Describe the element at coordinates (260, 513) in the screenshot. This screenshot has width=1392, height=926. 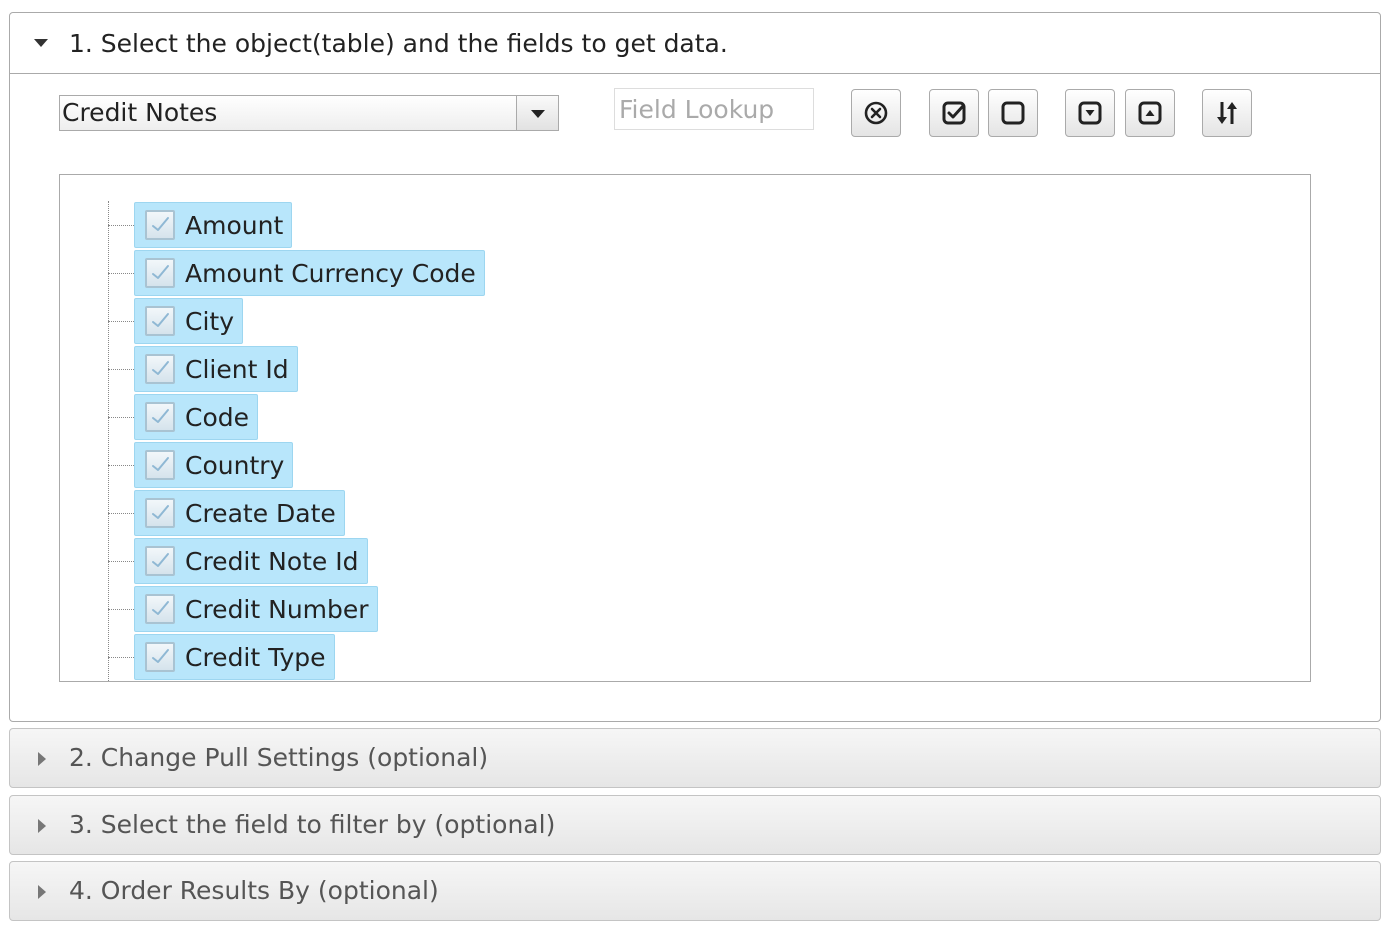
I see `field-label: Create Date` at that location.